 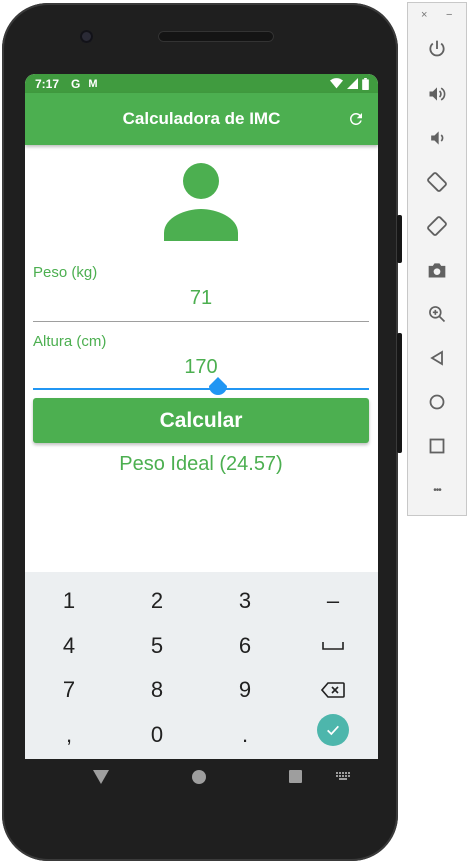 What do you see at coordinates (216, 36) in the screenshot?
I see `earpiece-speaker` at bounding box center [216, 36].